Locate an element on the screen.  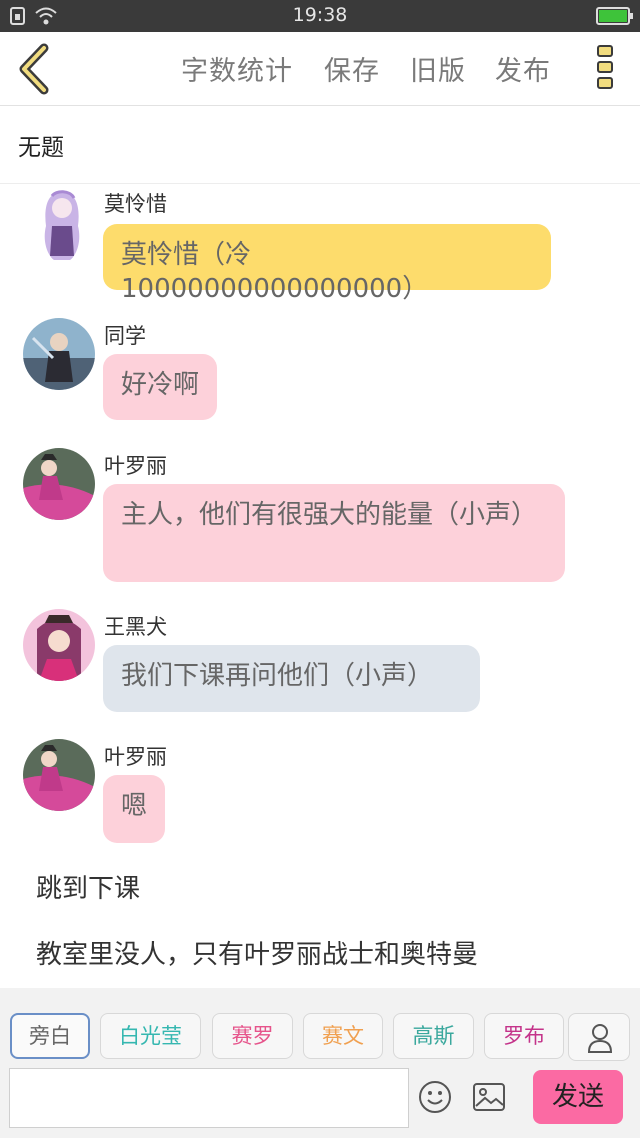
word-count-button: 字数统计 is located at coordinates (237, 68).